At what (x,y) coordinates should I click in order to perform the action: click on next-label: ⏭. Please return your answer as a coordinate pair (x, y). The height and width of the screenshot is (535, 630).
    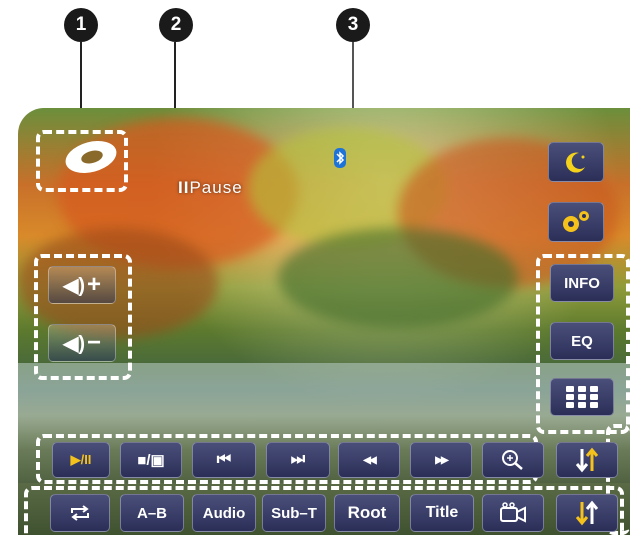
    Looking at the image, I should click on (298, 459).